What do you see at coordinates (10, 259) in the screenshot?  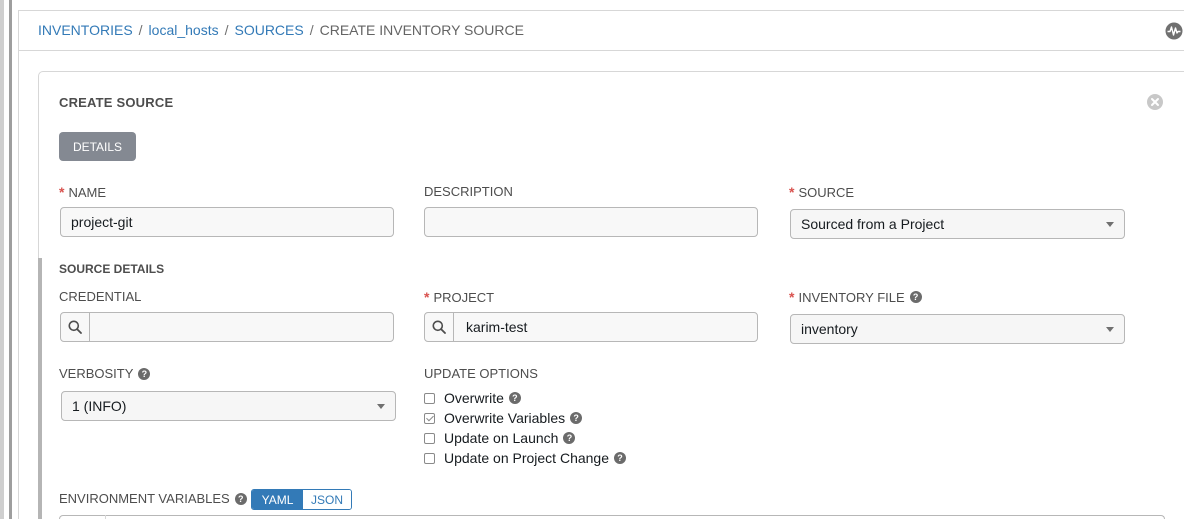 I see `left-scroll-handle` at bounding box center [10, 259].